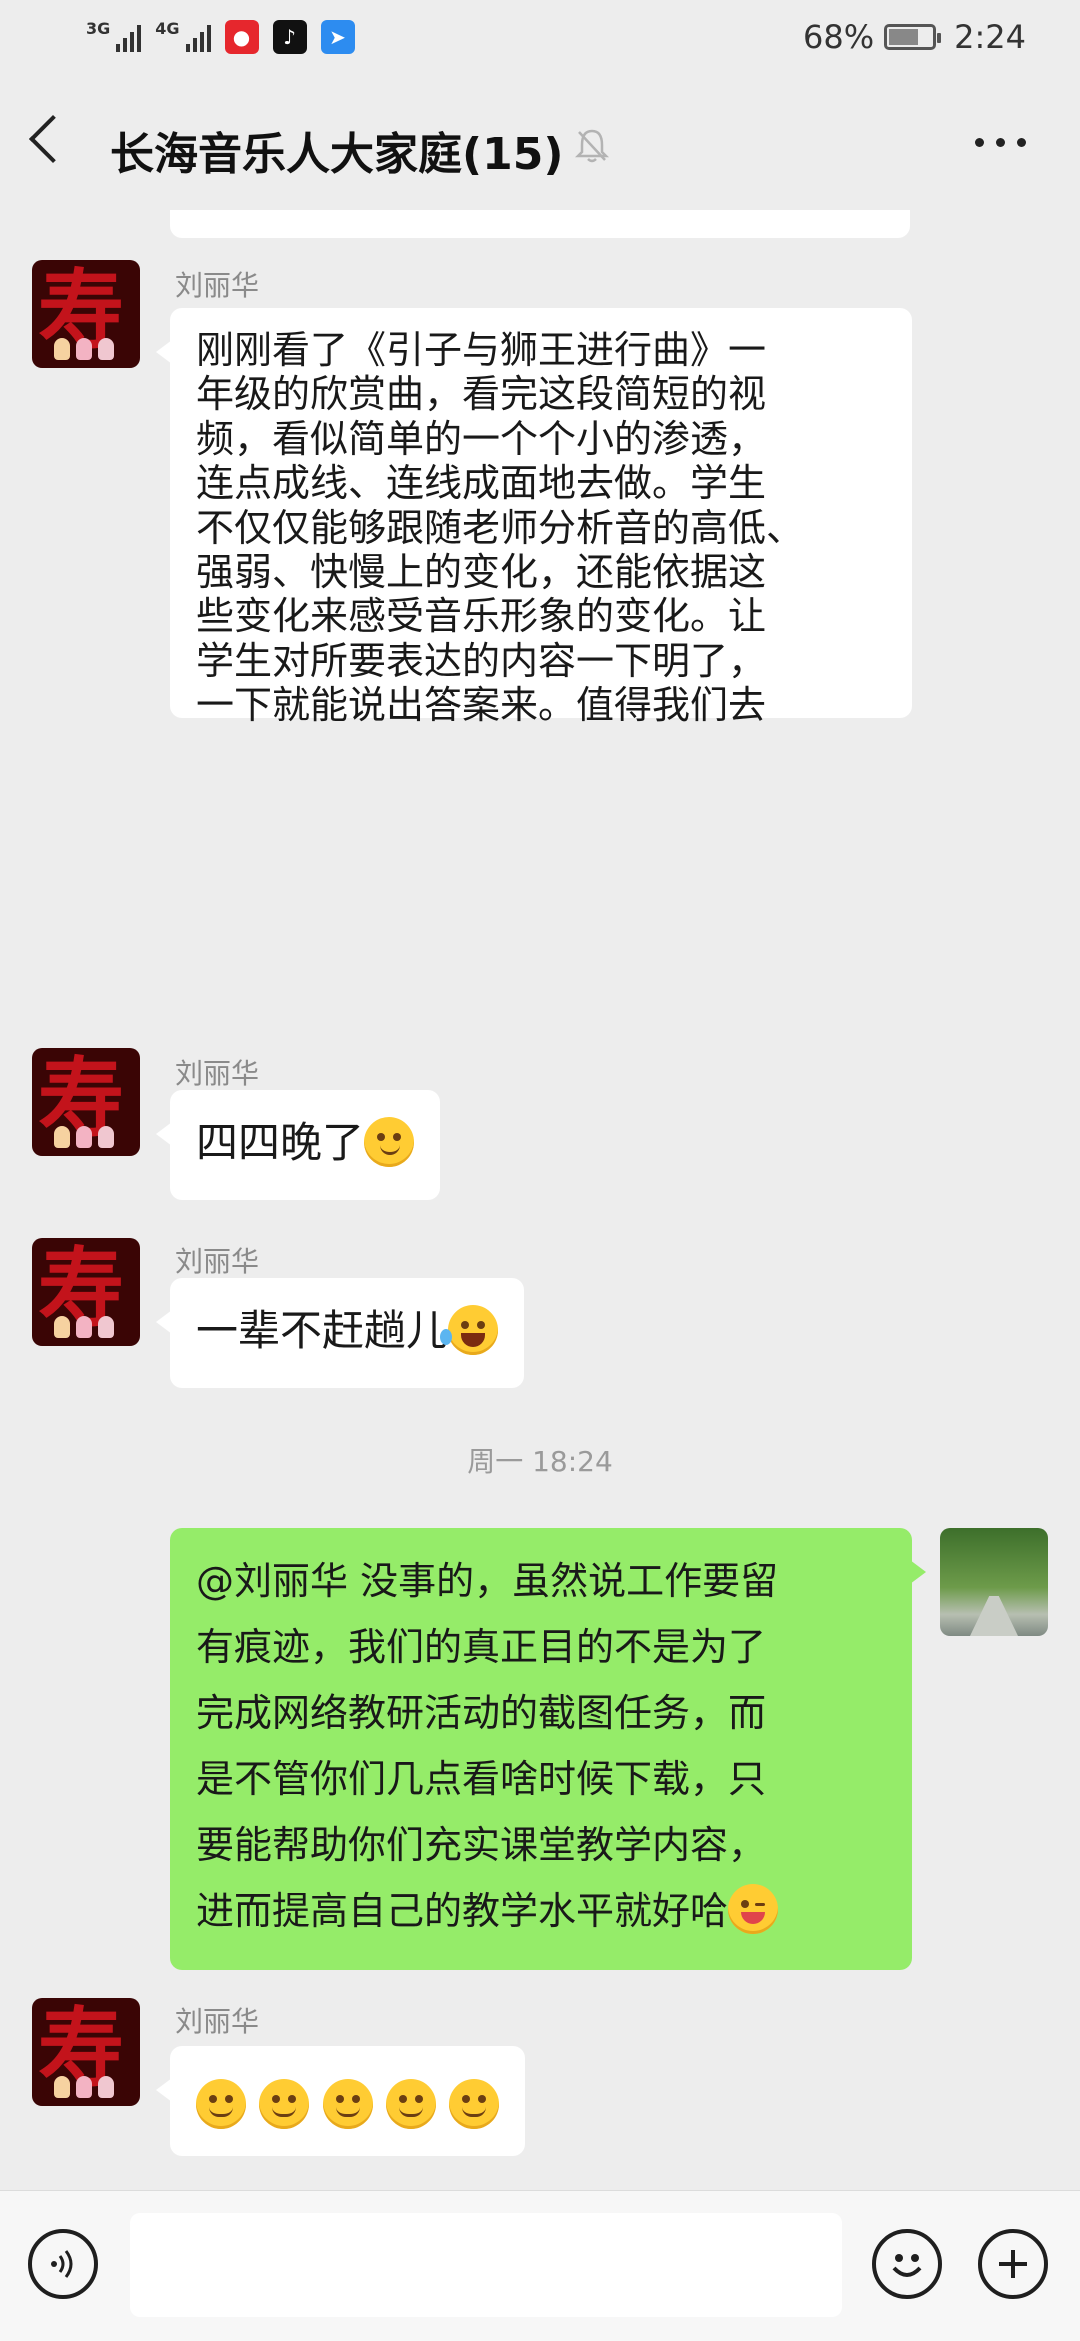 The width and height of the screenshot is (1080, 2341). What do you see at coordinates (500, 527) in the screenshot?
I see `message-line: 不仅仅能够跟随老师分析音的高低、` at bounding box center [500, 527].